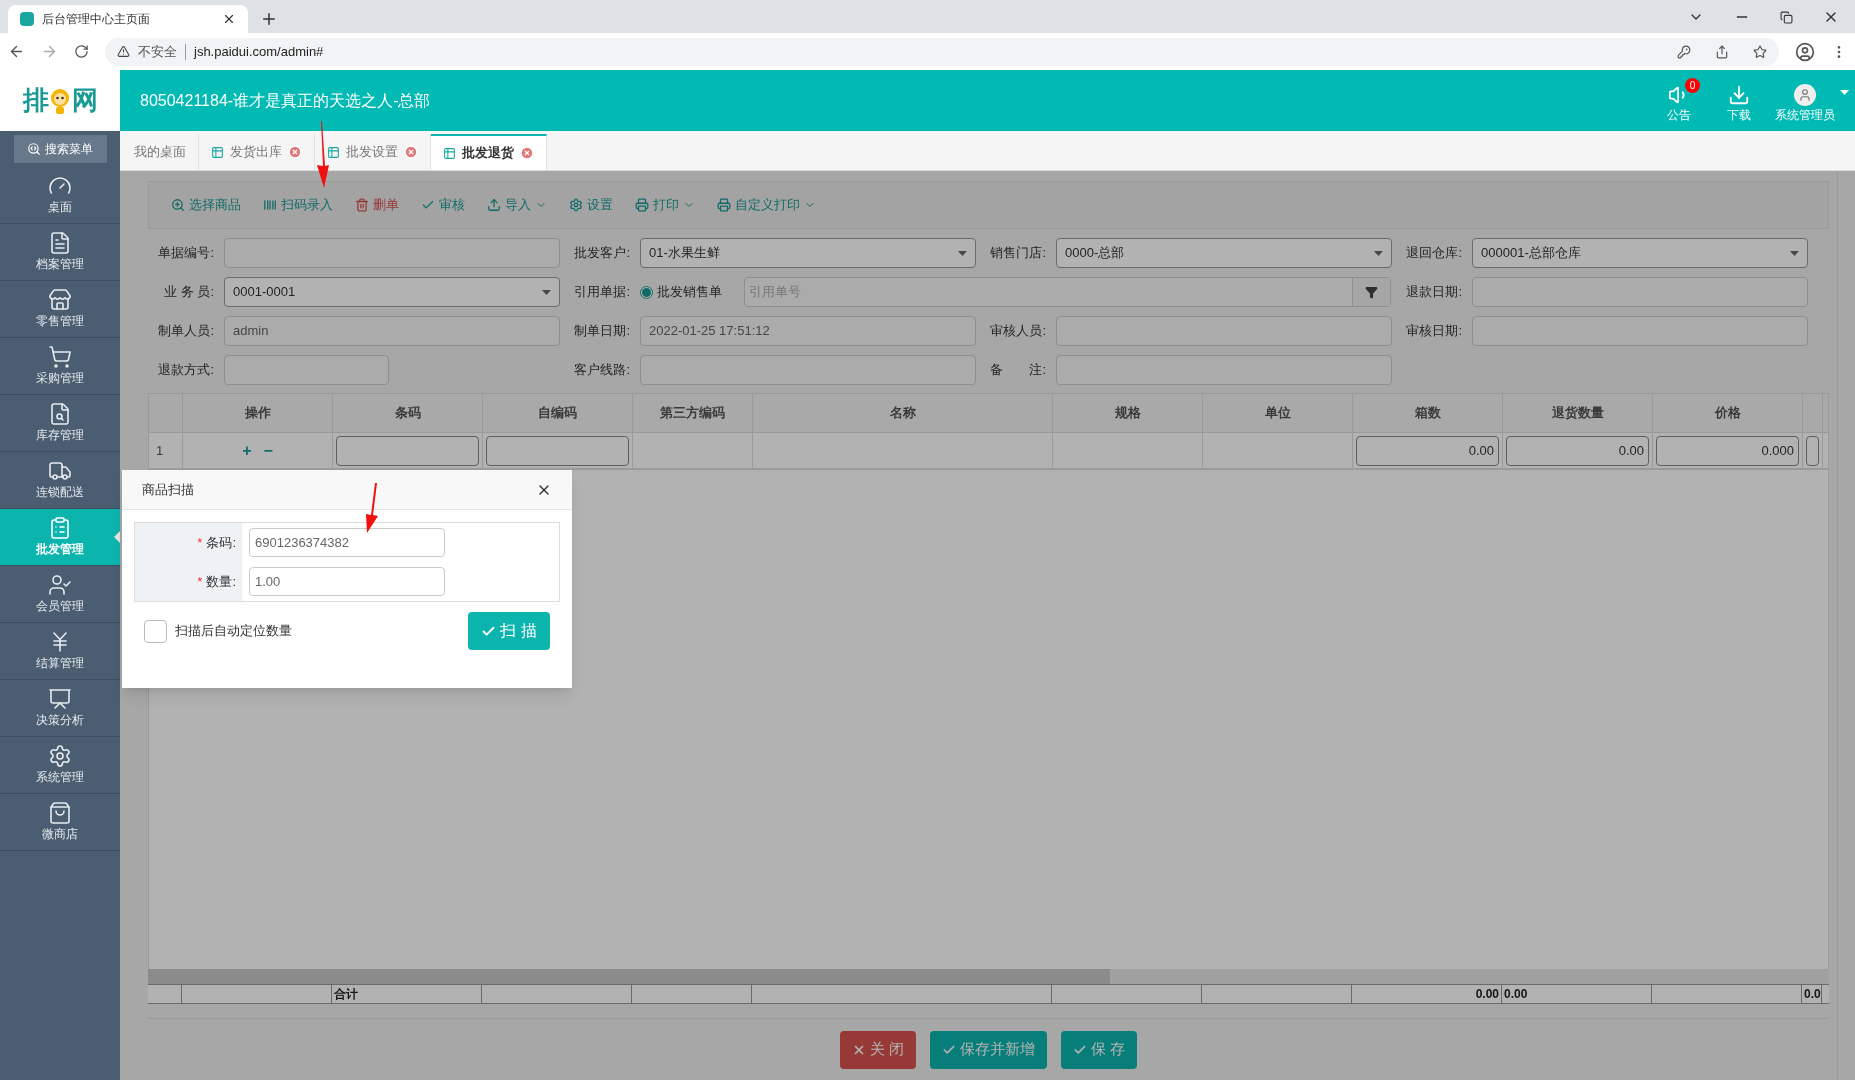 The width and height of the screenshot is (1855, 1080). What do you see at coordinates (186, 253) in the screenshot?
I see `field-label: 单据编号:` at bounding box center [186, 253].